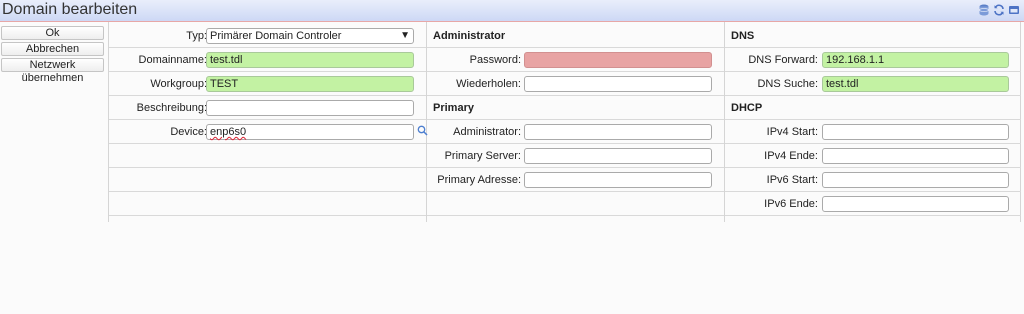 This screenshot has width=1024, height=314. I want to click on typ-value: Primärer Domain Controler, so click(276, 36).